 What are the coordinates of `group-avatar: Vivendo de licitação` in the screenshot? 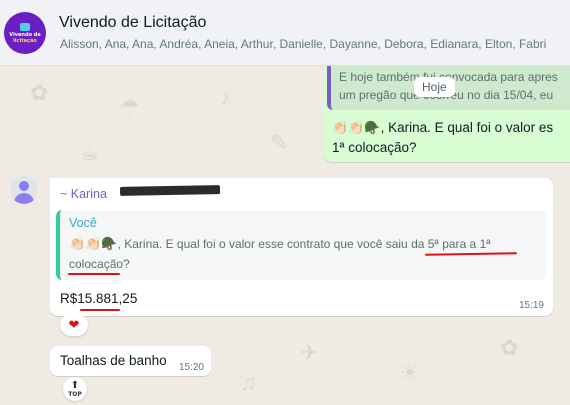 It's located at (25, 33).